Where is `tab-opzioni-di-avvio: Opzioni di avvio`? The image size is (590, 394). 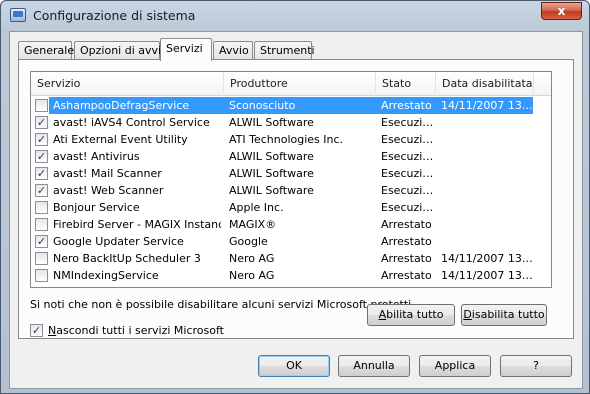 tab-opzioni-di-avvio: Opzioni di avvio is located at coordinates (121, 50).